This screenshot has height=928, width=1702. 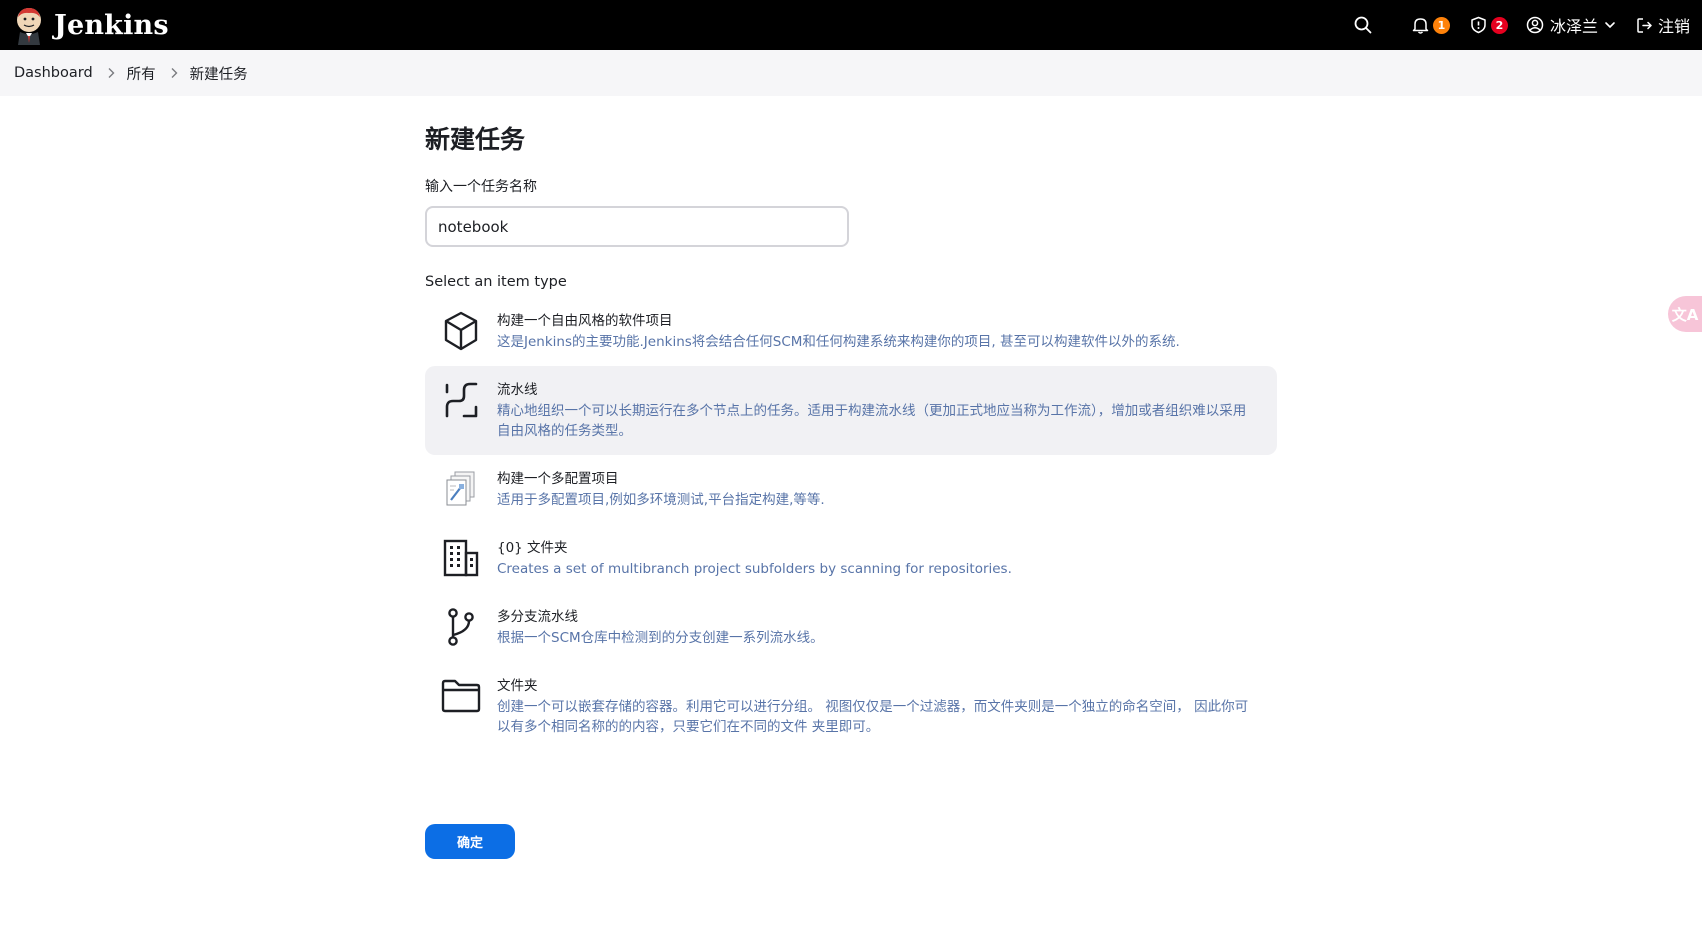 I want to click on ok-button: 确定, so click(x=470, y=841).